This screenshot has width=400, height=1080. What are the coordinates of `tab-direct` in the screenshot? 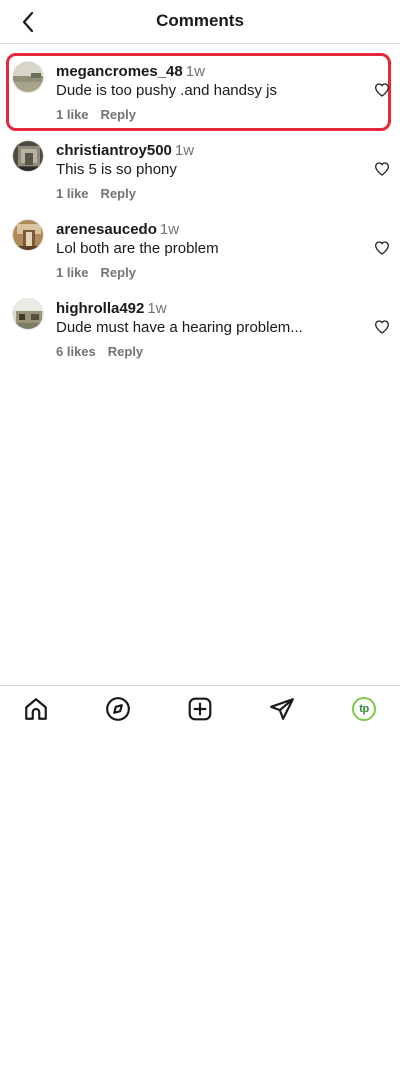 It's located at (282, 709).